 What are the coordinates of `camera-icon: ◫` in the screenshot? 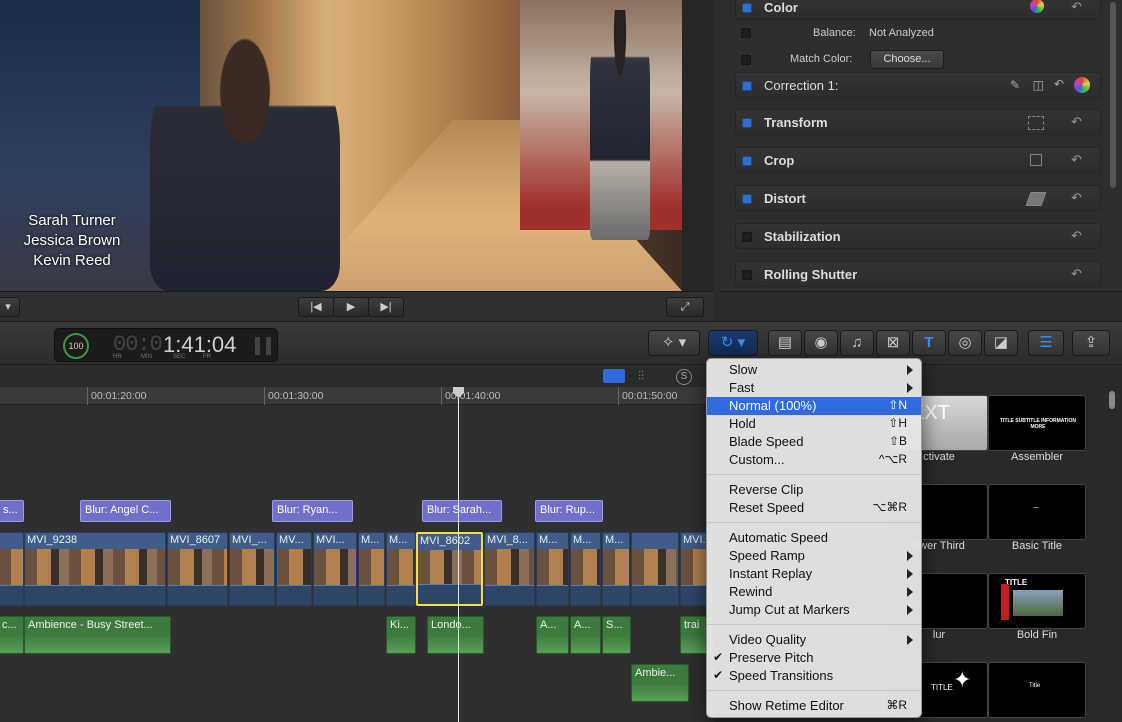 It's located at (1038, 85).